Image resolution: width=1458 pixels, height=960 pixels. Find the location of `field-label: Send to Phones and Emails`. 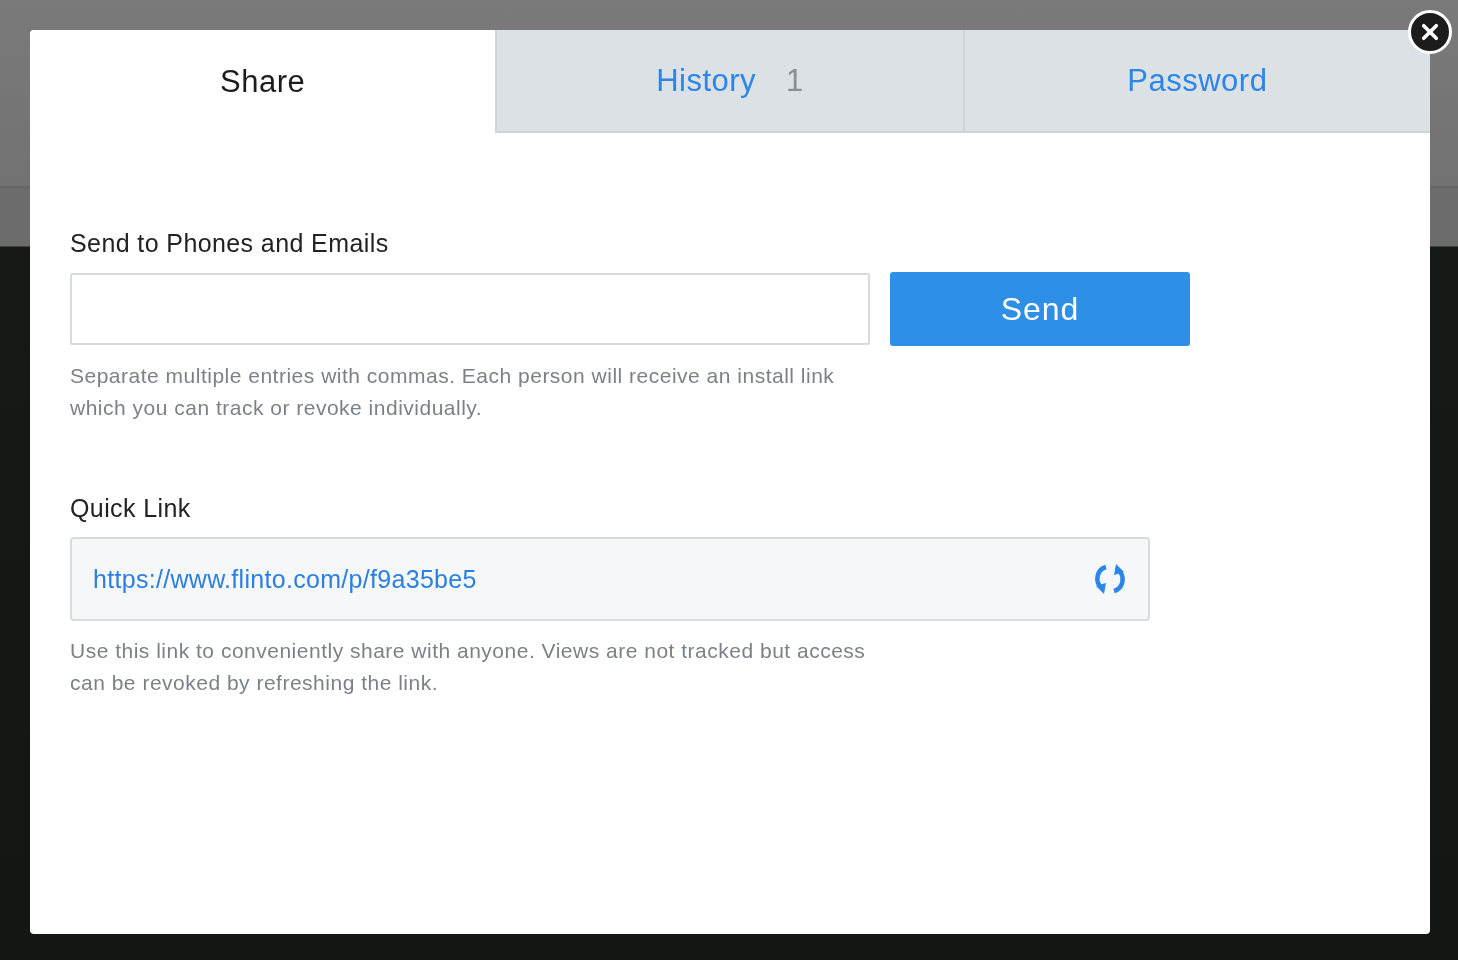

field-label: Send to Phones and Emails is located at coordinates (230, 243).